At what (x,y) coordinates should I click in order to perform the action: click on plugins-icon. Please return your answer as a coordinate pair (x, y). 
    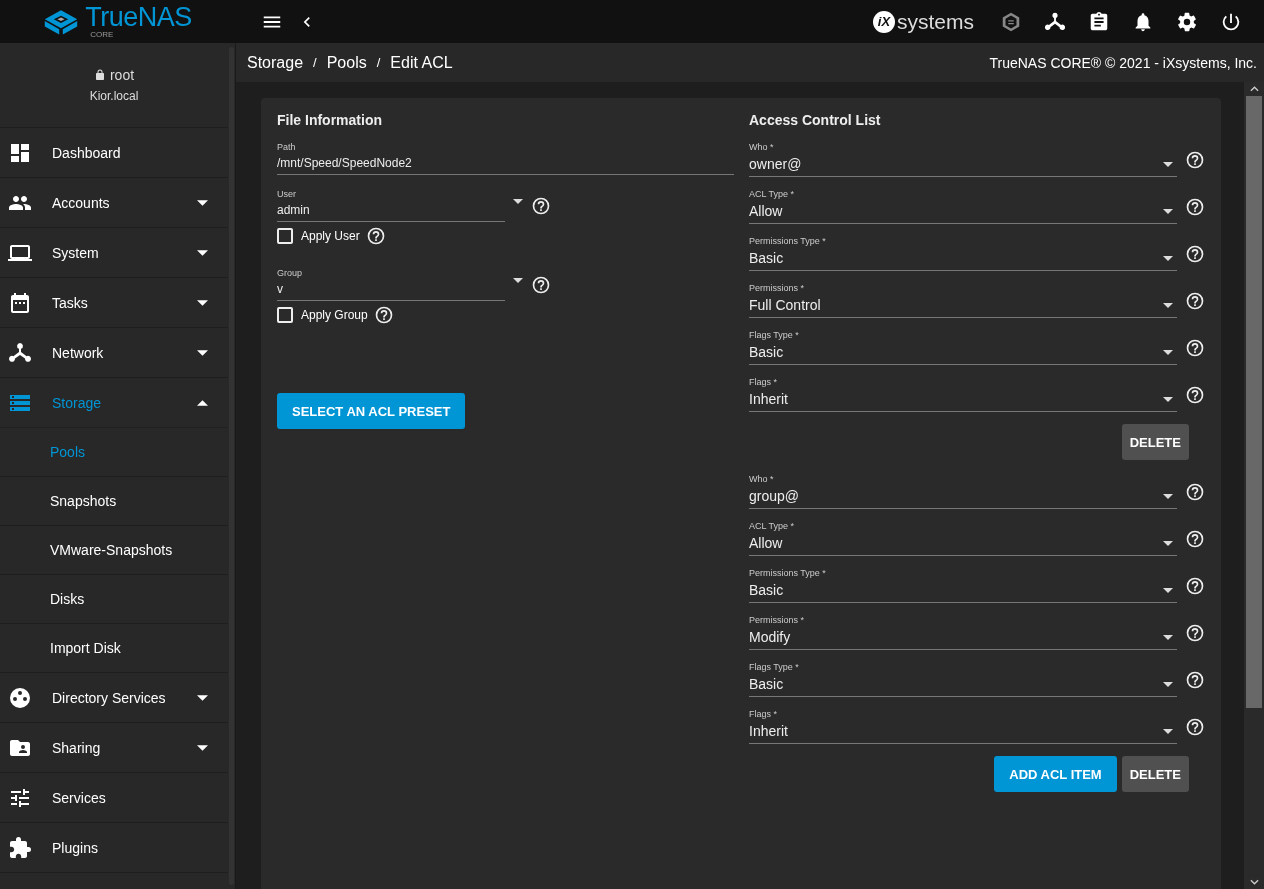
    Looking at the image, I should click on (20, 847).